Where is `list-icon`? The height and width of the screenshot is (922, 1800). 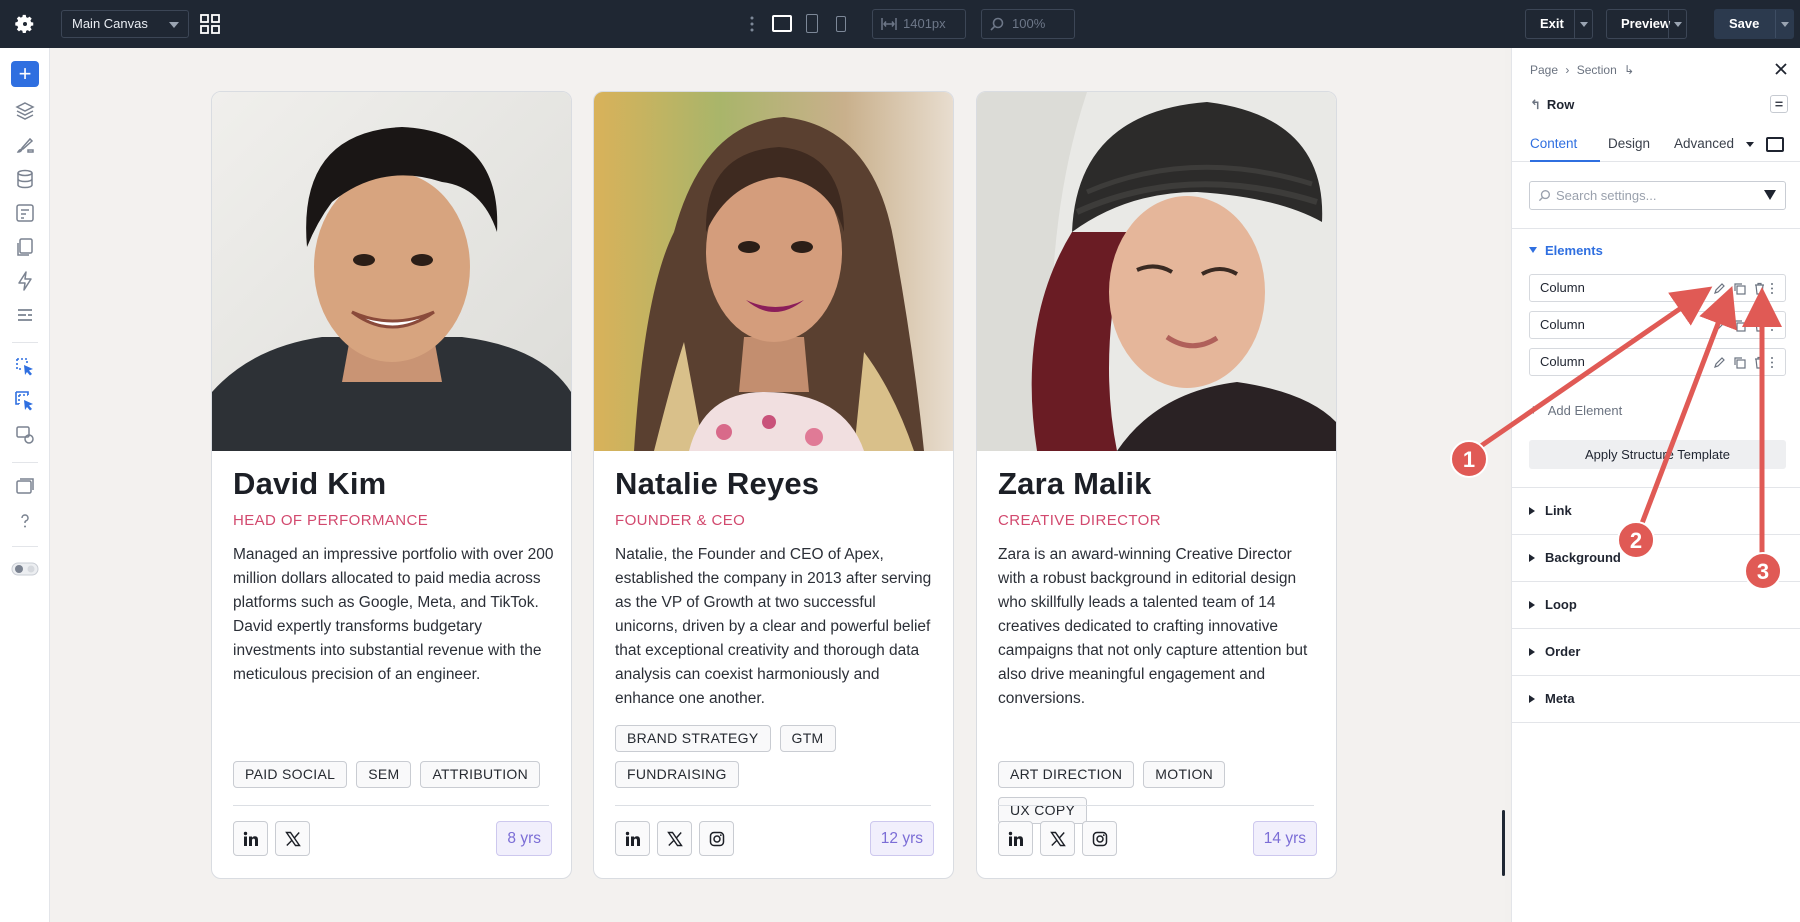 list-icon is located at coordinates (25, 315).